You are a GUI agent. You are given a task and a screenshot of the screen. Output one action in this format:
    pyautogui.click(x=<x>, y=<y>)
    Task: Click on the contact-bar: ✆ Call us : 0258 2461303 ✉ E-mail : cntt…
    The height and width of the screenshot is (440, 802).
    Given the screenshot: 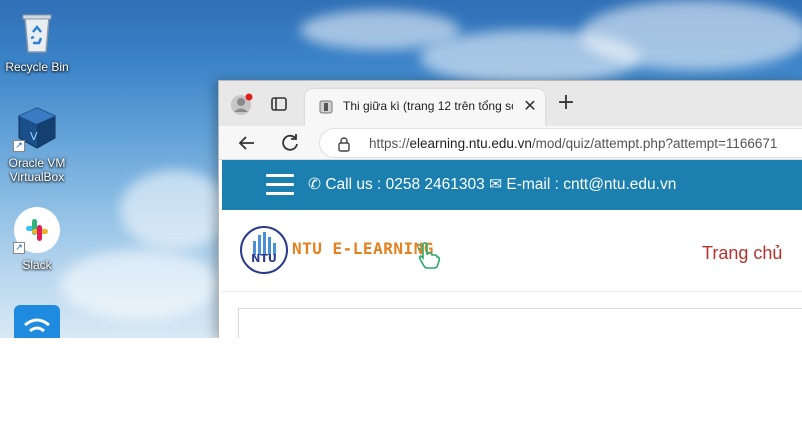 What is the action you would take?
    pyautogui.click(x=512, y=185)
    